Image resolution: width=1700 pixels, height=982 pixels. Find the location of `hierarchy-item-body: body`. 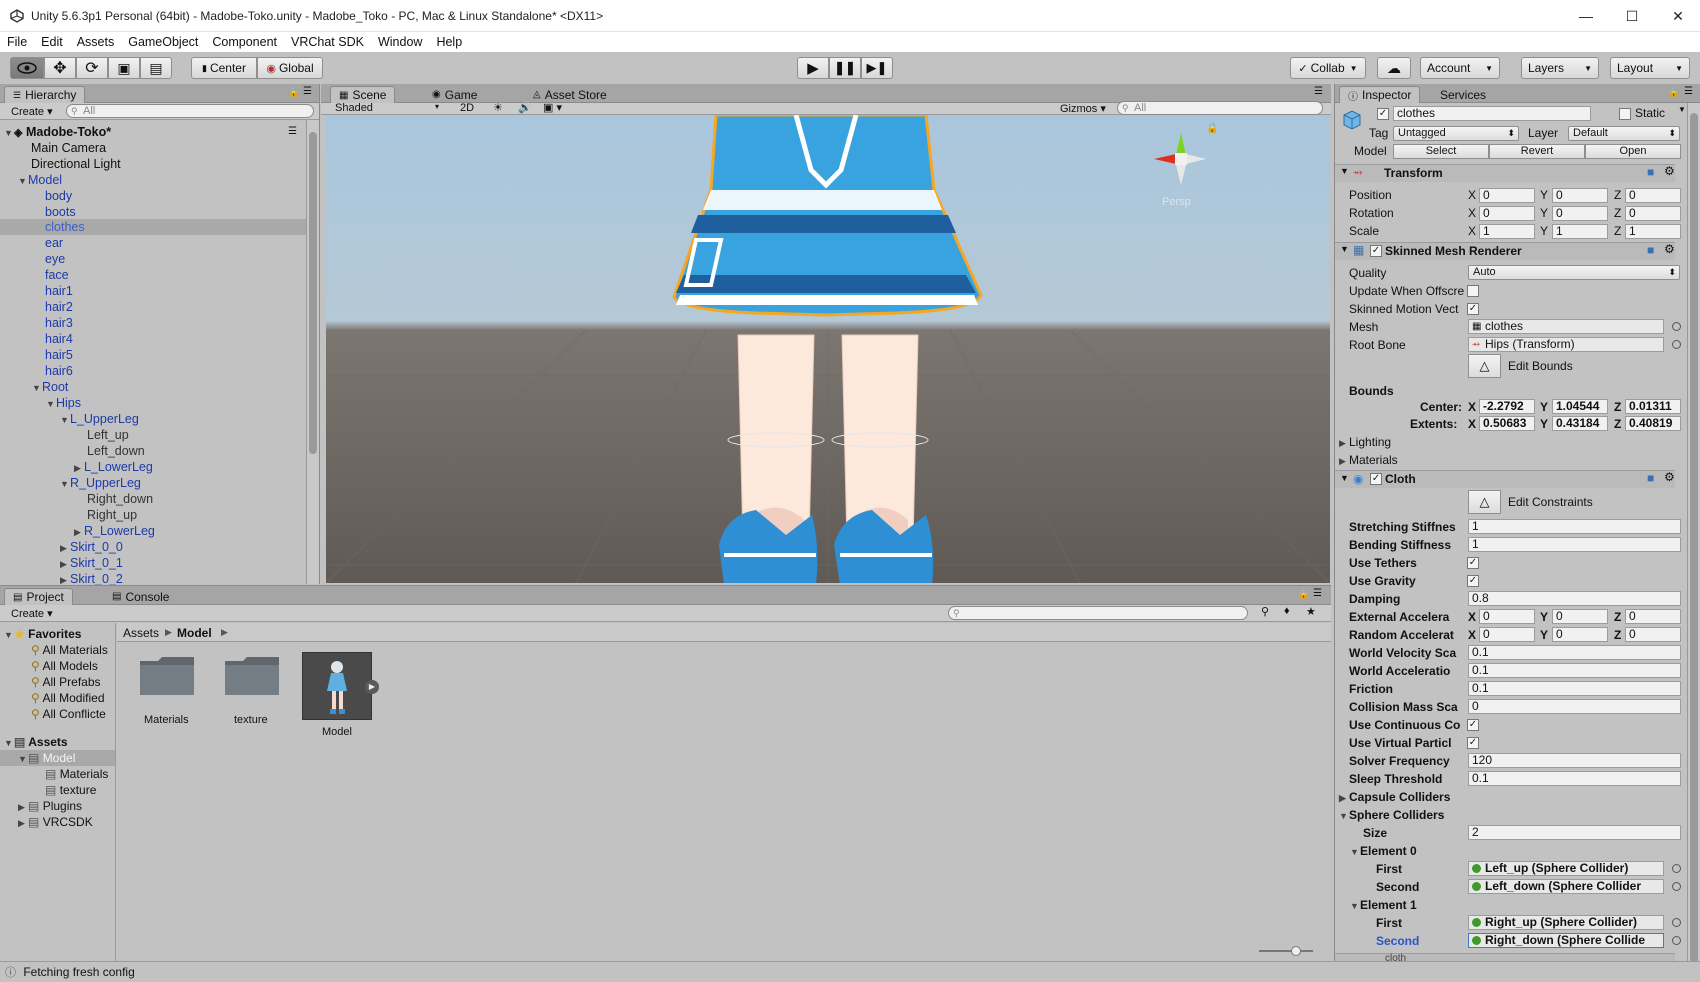

hierarchy-item-body: body is located at coordinates (58, 196).